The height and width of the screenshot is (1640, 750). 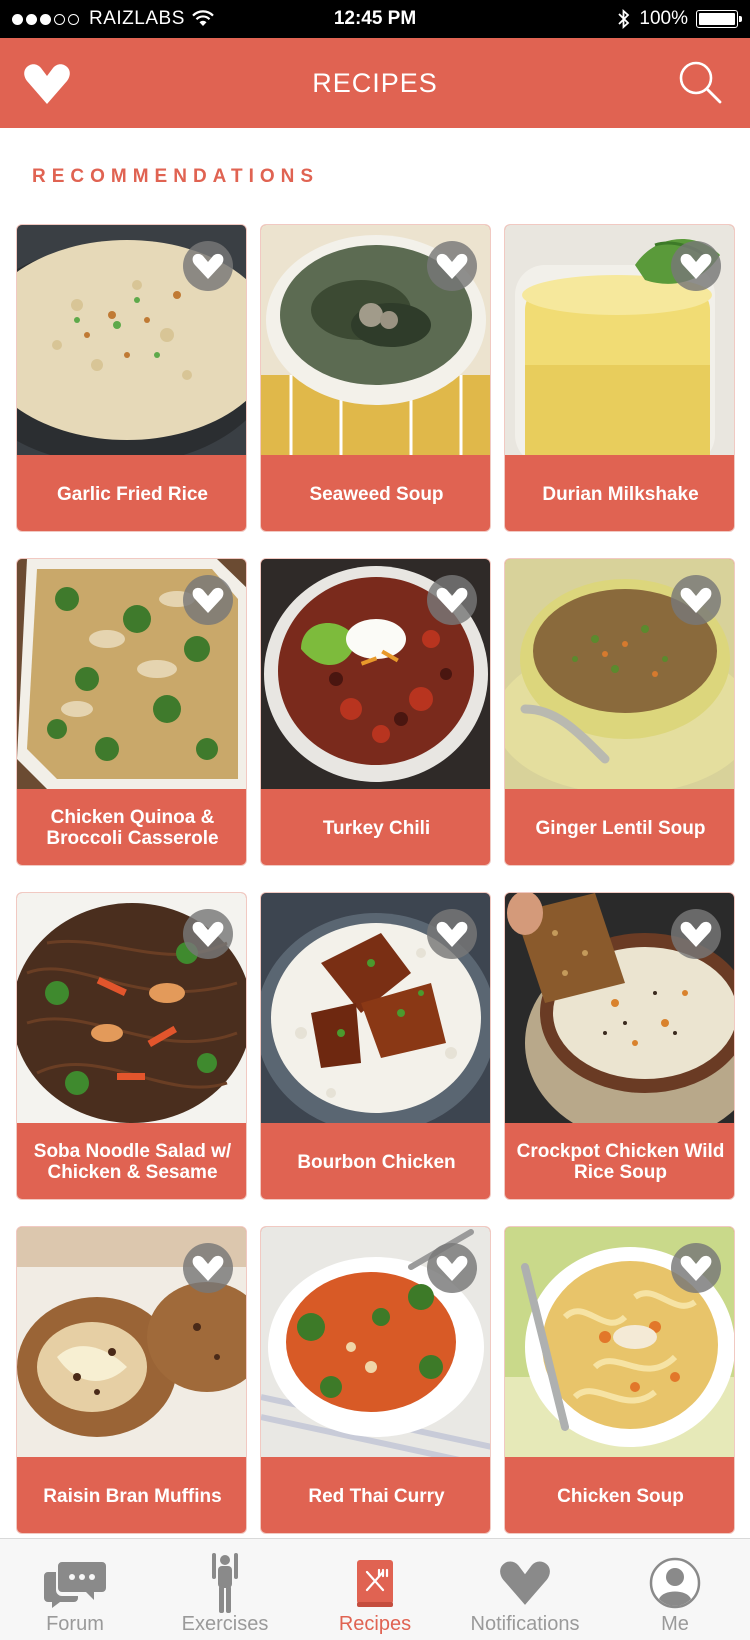 What do you see at coordinates (225, 1624) in the screenshot?
I see `tab-label: Exercises` at bounding box center [225, 1624].